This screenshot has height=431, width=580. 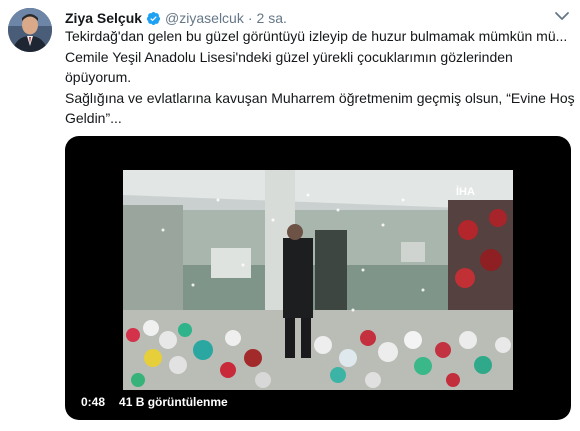 I want to click on author-handle: @ziyaselcuk, so click(x=204, y=18).